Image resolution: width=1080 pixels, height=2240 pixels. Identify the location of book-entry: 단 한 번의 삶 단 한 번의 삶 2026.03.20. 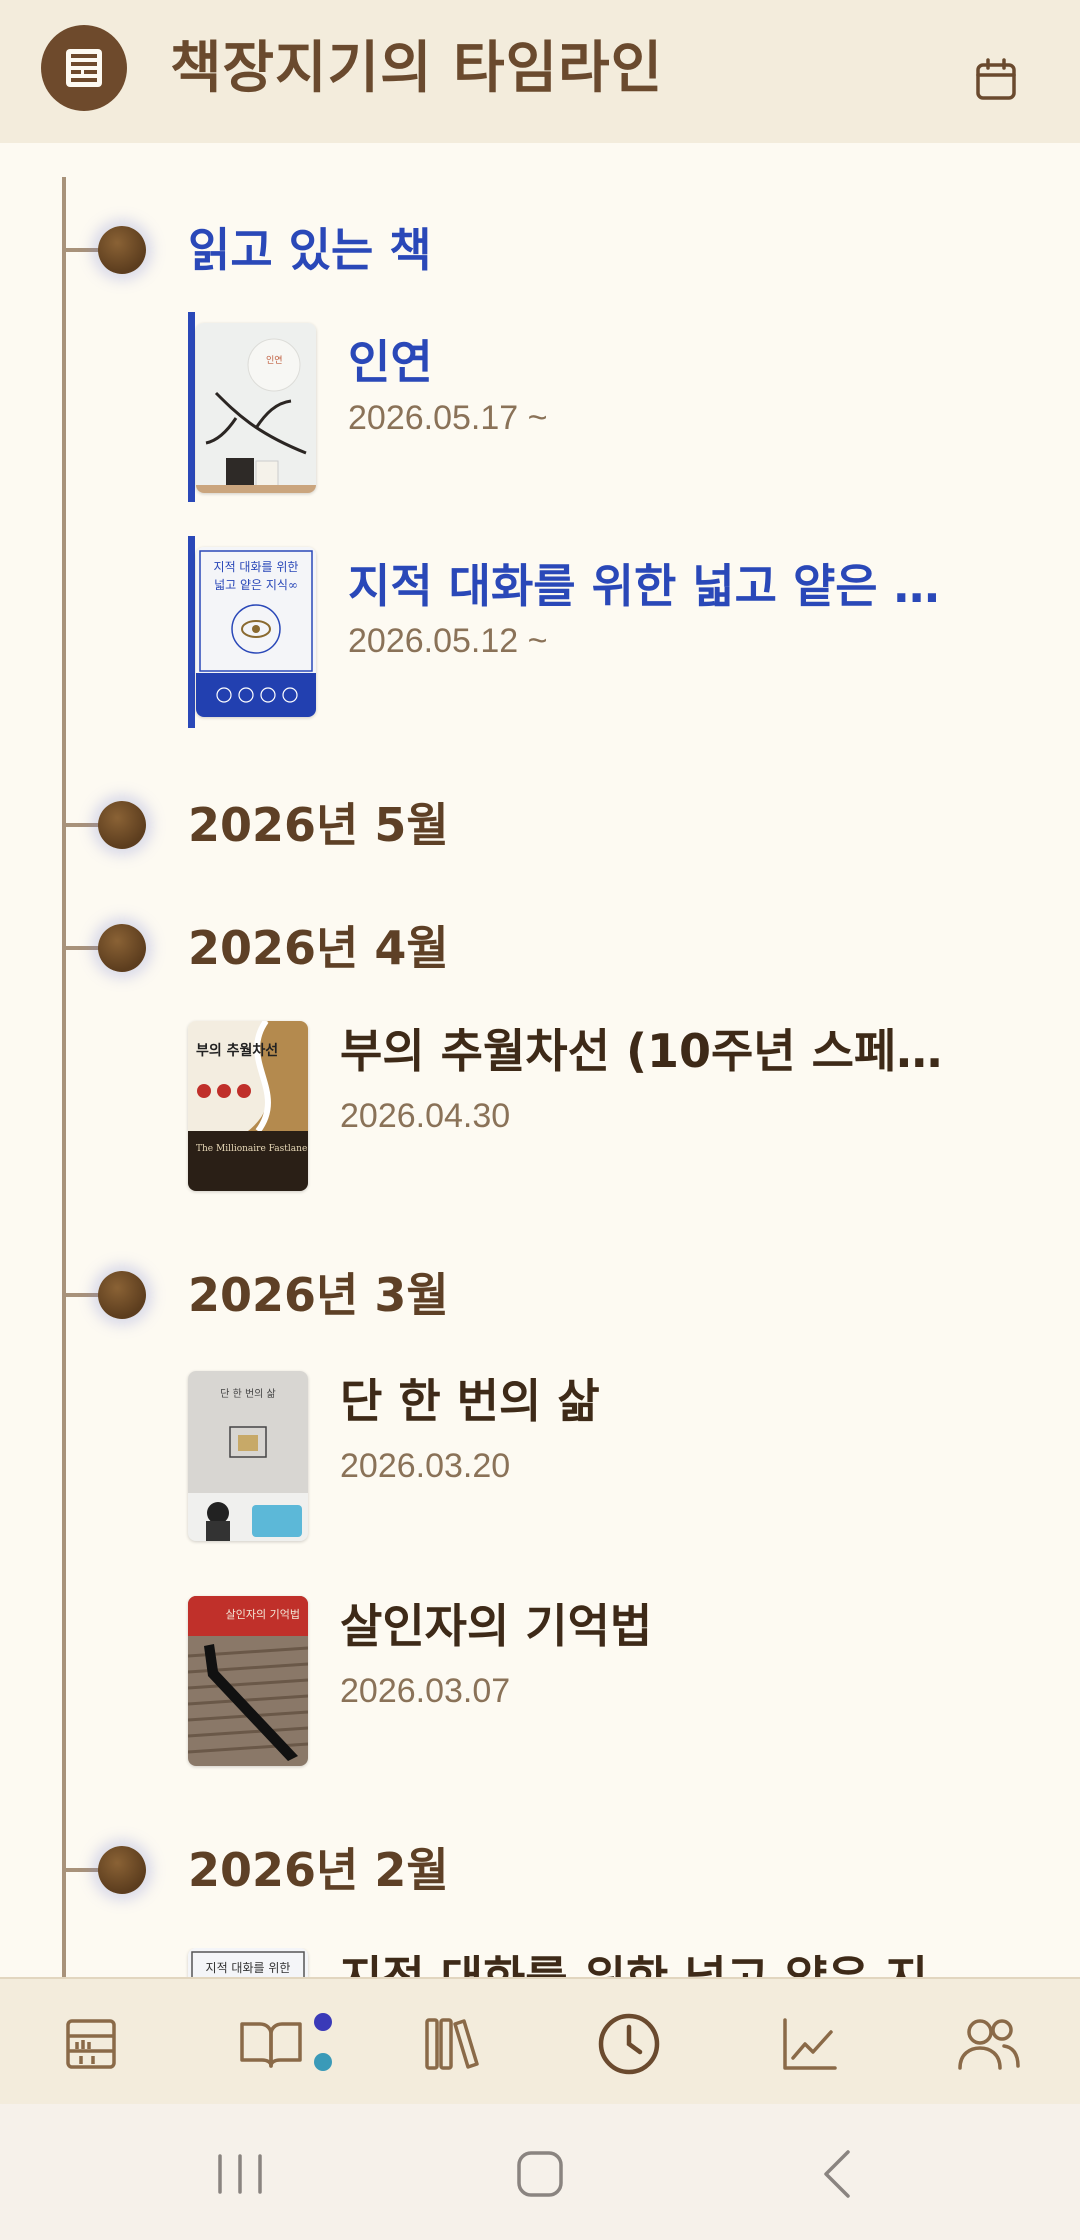
(540, 1461).